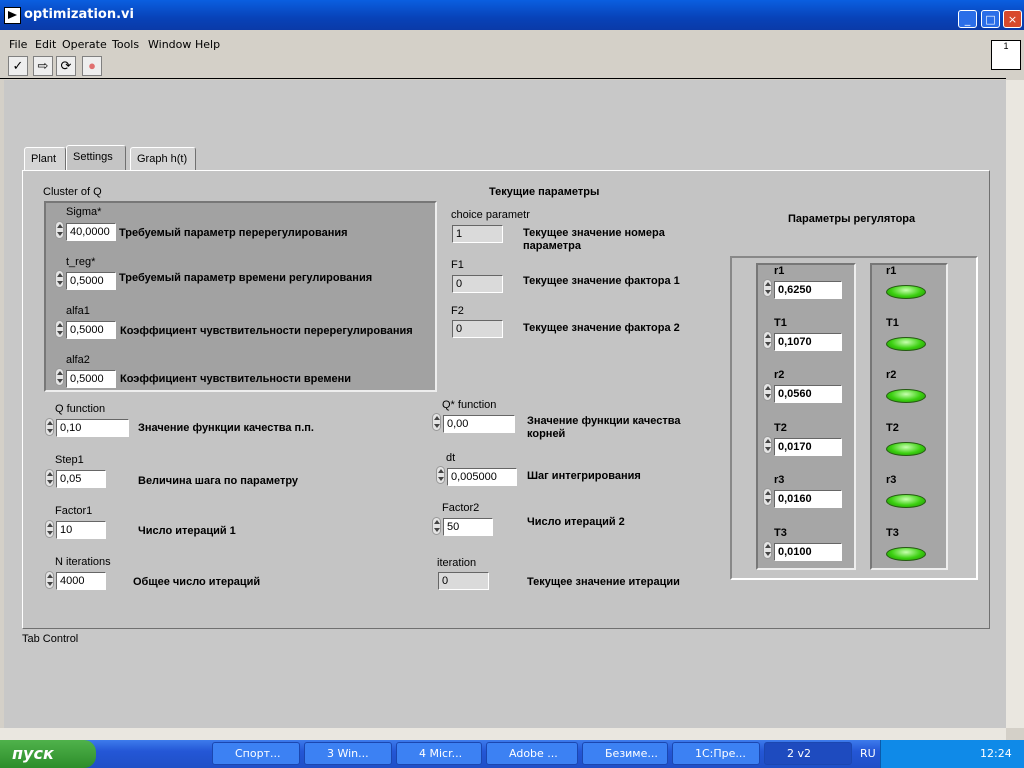  I want to click on window-title: optimization.vi, so click(79, 14).